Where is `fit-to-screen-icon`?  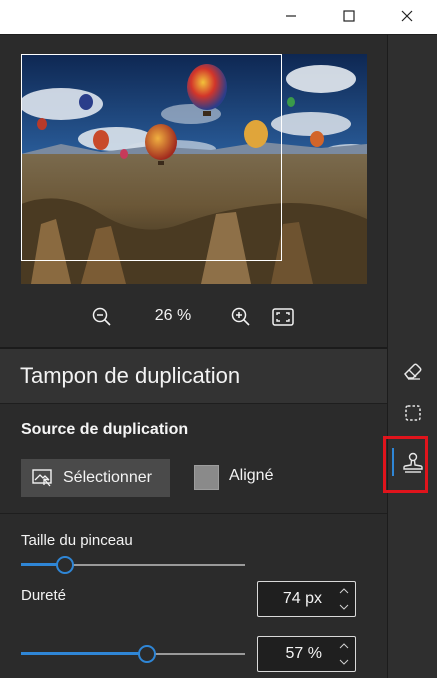
fit-to-screen-icon is located at coordinates (283, 317).